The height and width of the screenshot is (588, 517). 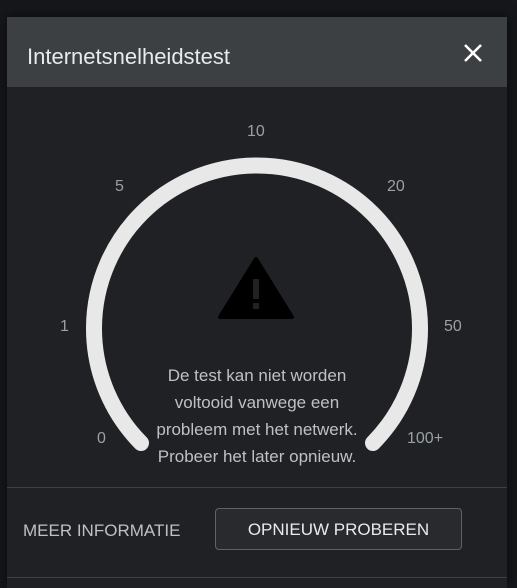 I want to click on retry-button: OPNIEUW PROBEREN, so click(x=338, y=529).